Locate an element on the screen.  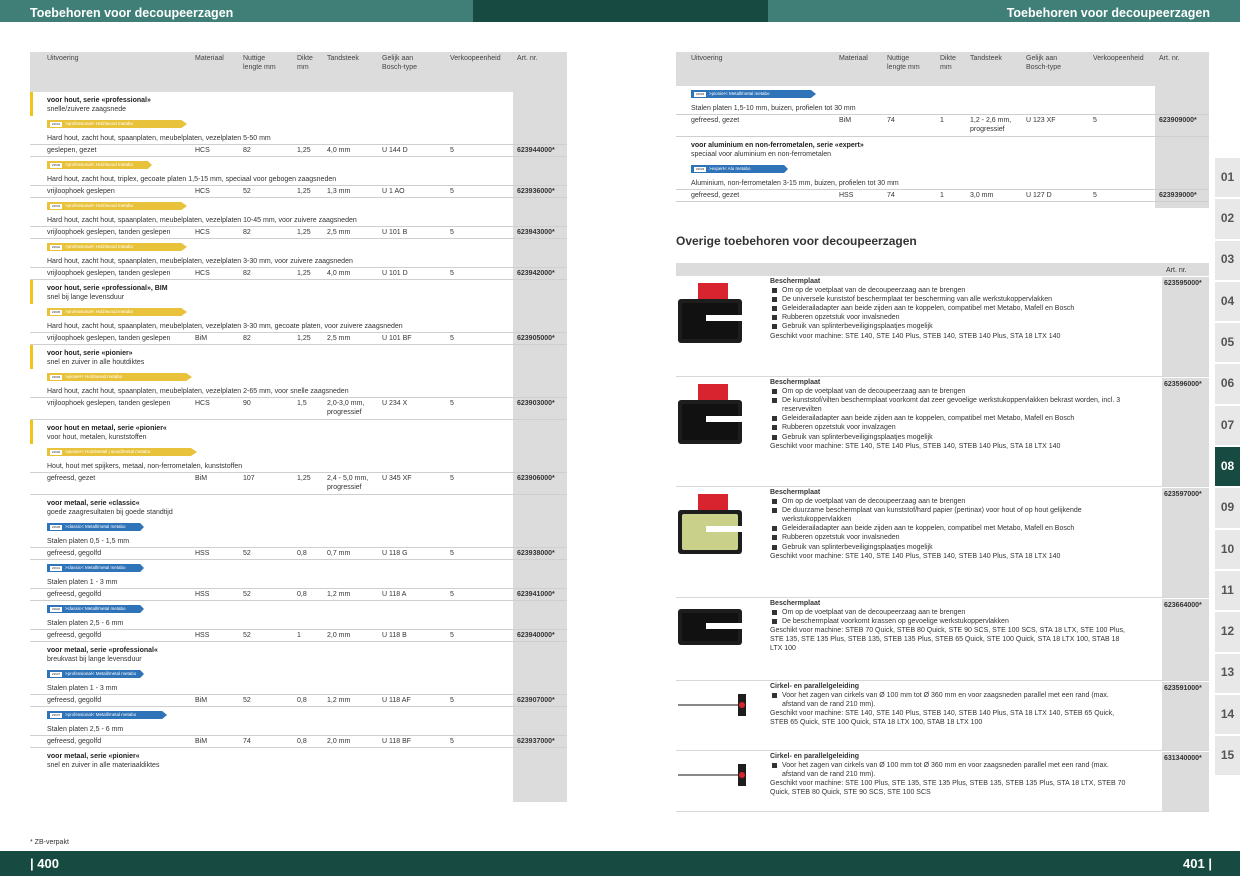
cell-tandsteek: 2,4 - 5,0 mm, is located at coordinates (348, 478).